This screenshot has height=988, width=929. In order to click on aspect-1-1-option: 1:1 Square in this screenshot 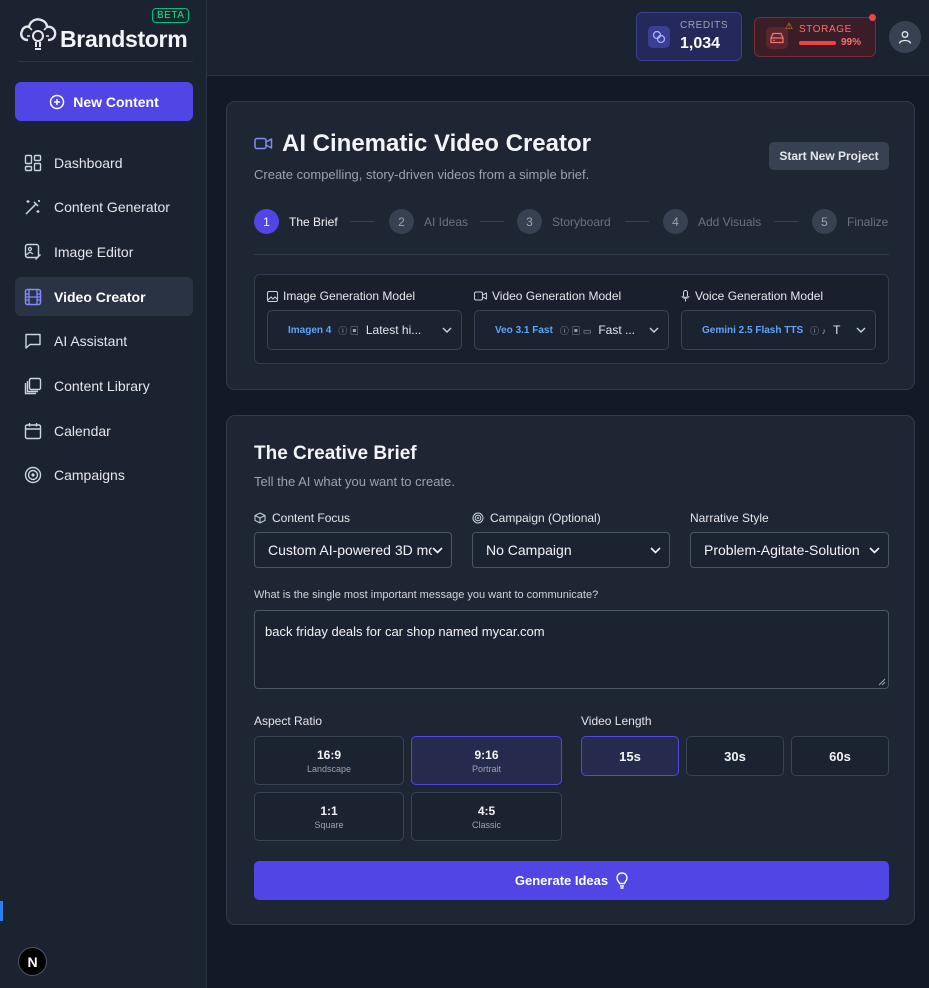, I will do `click(329, 816)`.